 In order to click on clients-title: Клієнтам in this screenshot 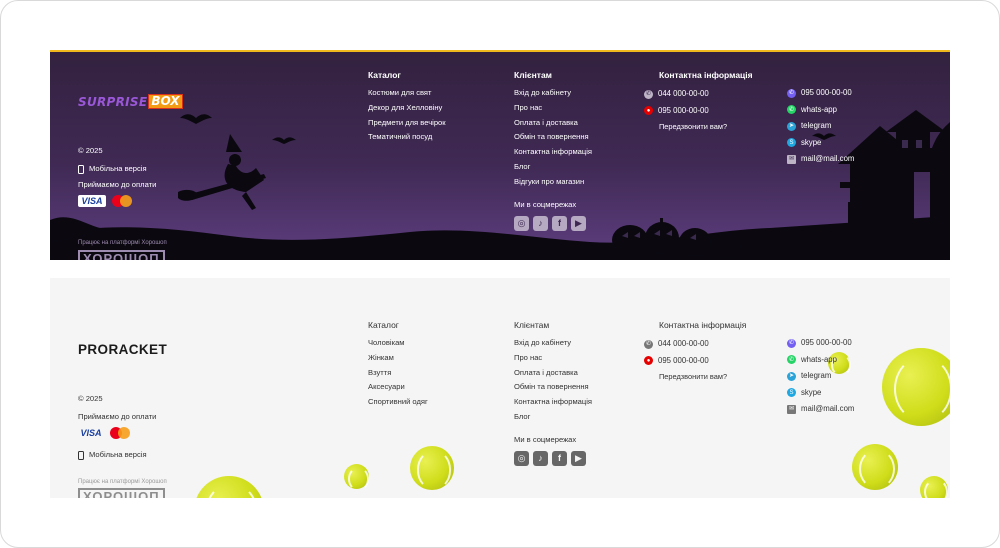, I will do `click(533, 75)`.